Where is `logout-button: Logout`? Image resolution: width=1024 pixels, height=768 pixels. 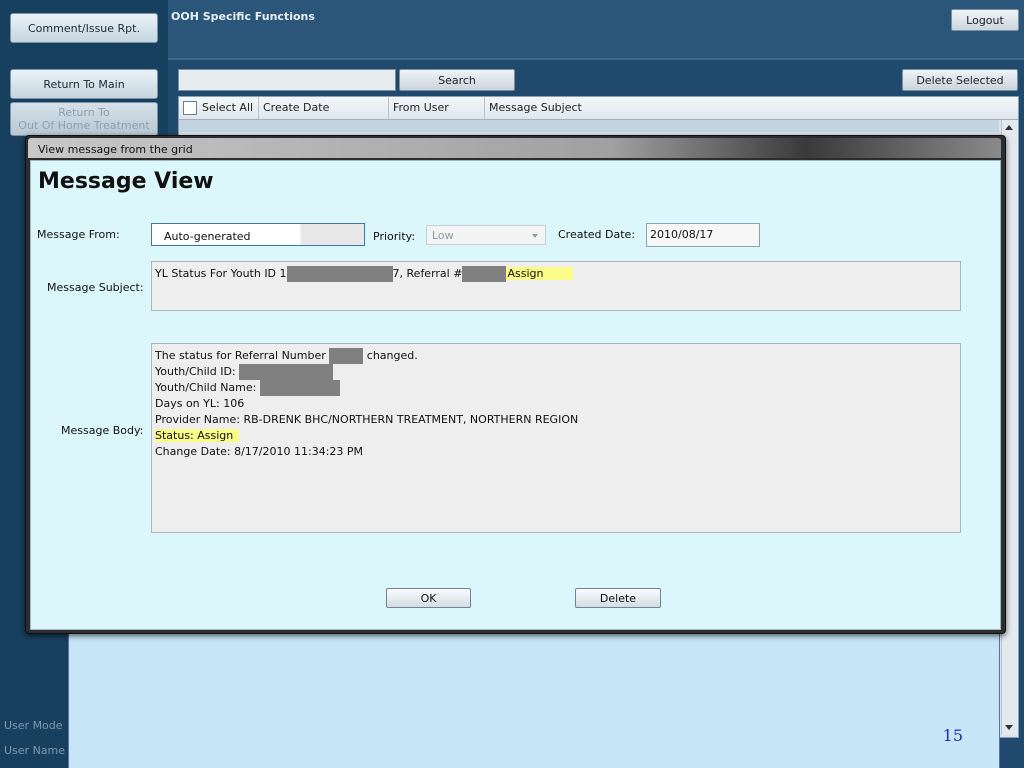
logout-button: Logout is located at coordinates (985, 20).